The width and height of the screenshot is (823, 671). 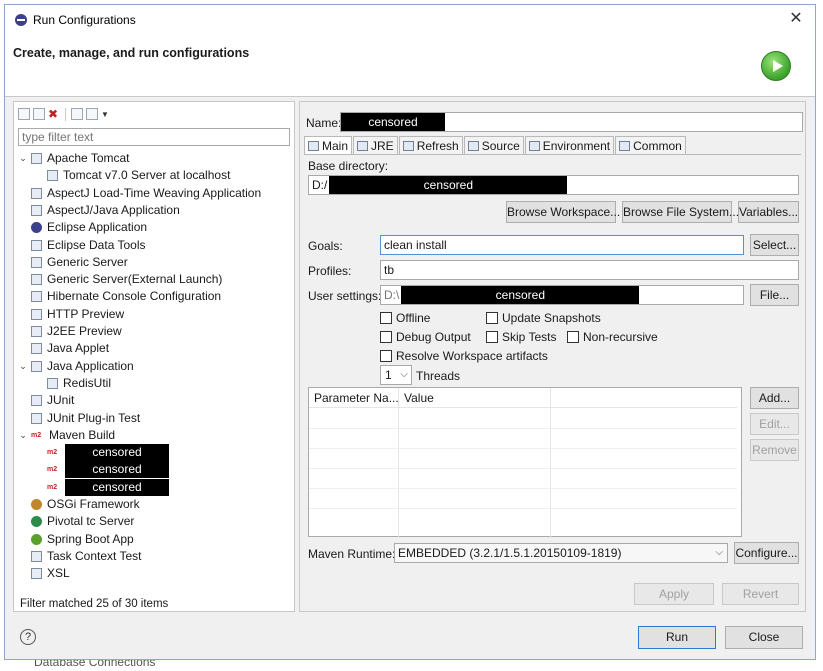 I want to click on non-recursive-label: Non-recursive, so click(x=620, y=337).